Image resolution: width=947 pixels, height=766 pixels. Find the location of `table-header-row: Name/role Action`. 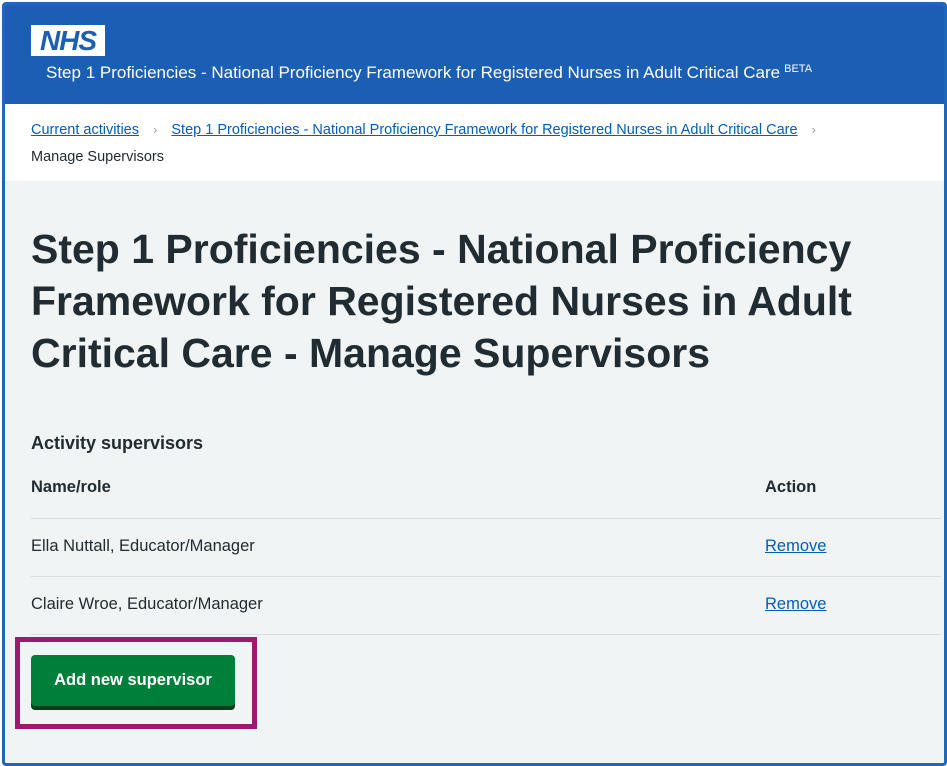

table-header-row: Name/role Action is located at coordinates (486, 494).